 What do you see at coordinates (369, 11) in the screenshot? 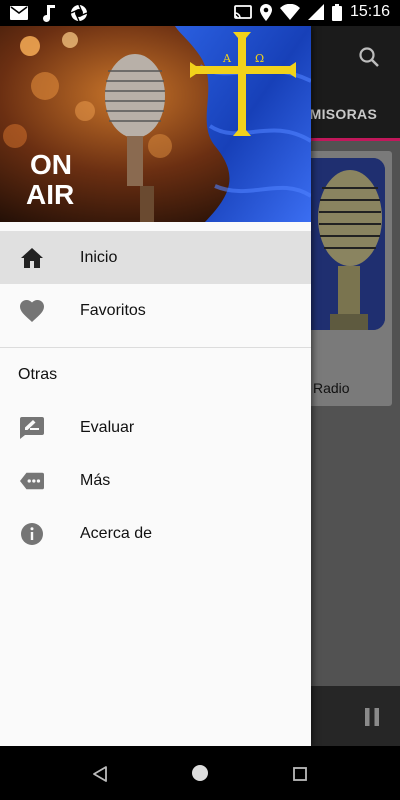
I see `clock: 15:16` at bounding box center [369, 11].